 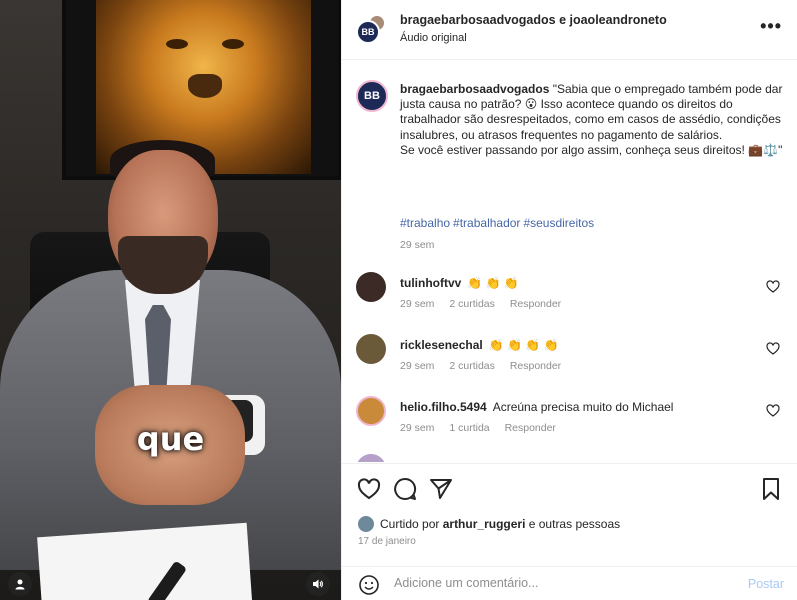 What do you see at coordinates (771, 26) in the screenshot?
I see `more-options-icon: •••` at bounding box center [771, 26].